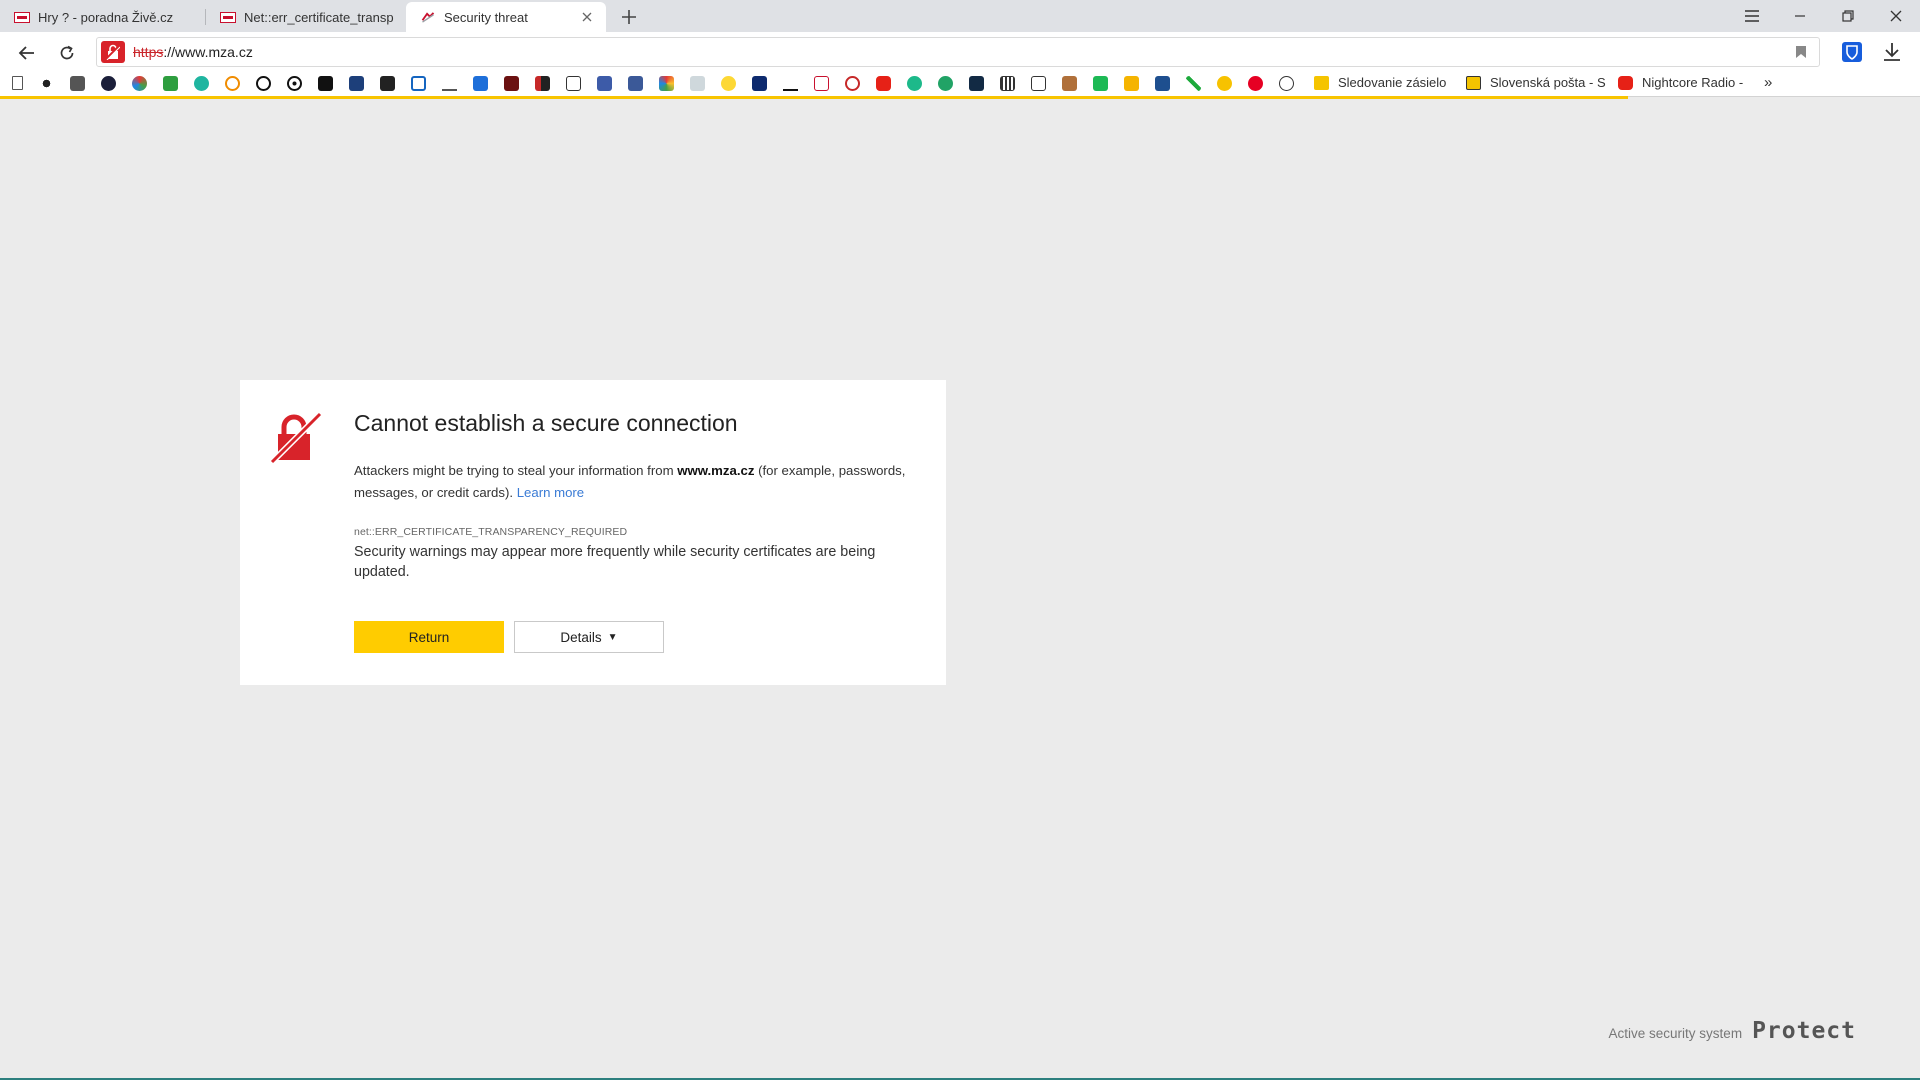 This screenshot has height=1080, width=1920. I want to click on yellow-box-icon, so click(1131, 83).